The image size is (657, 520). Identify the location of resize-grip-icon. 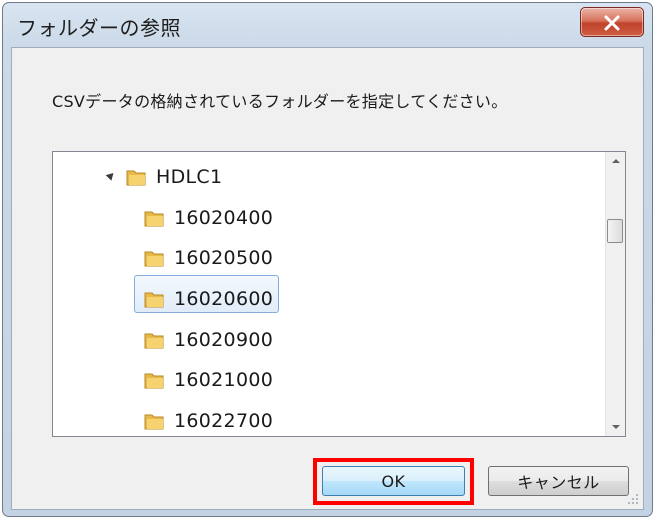
(633, 499).